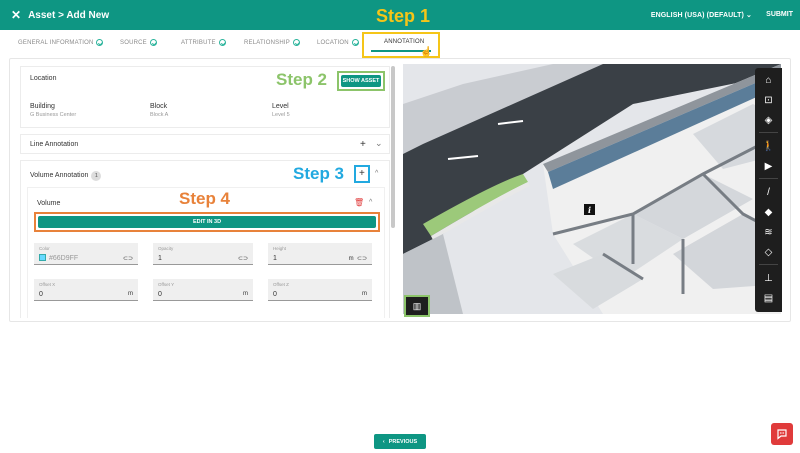  Describe the element at coordinates (47, 284) in the screenshot. I see `offset-x-label: Offset X` at that location.